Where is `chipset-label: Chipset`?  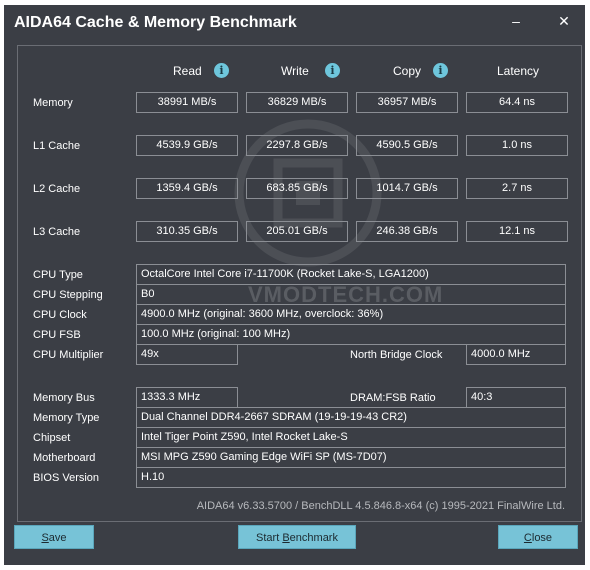
chipset-label: Chipset is located at coordinates (52, 438).